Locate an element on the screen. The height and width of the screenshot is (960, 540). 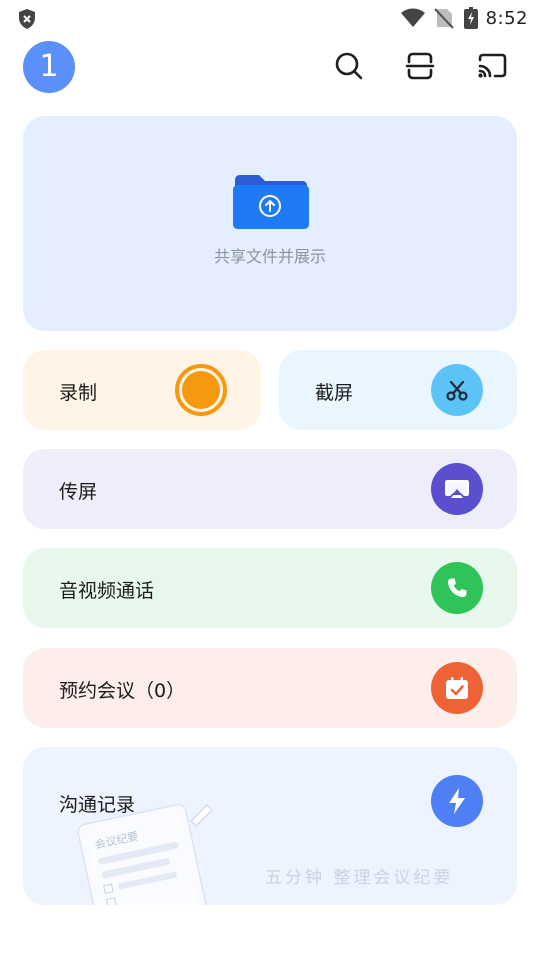
airplay-icon is located at coordinates (457, 489).